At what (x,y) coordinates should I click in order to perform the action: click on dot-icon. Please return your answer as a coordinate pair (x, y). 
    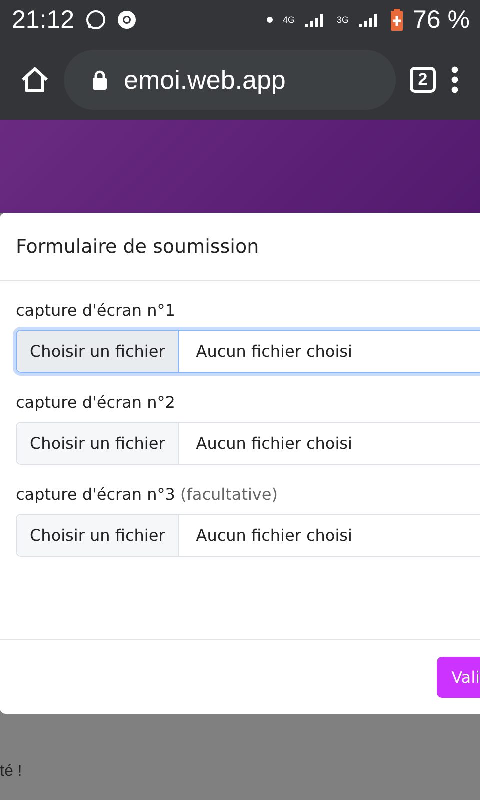
    Looking at the image, I should click on (269, 20).